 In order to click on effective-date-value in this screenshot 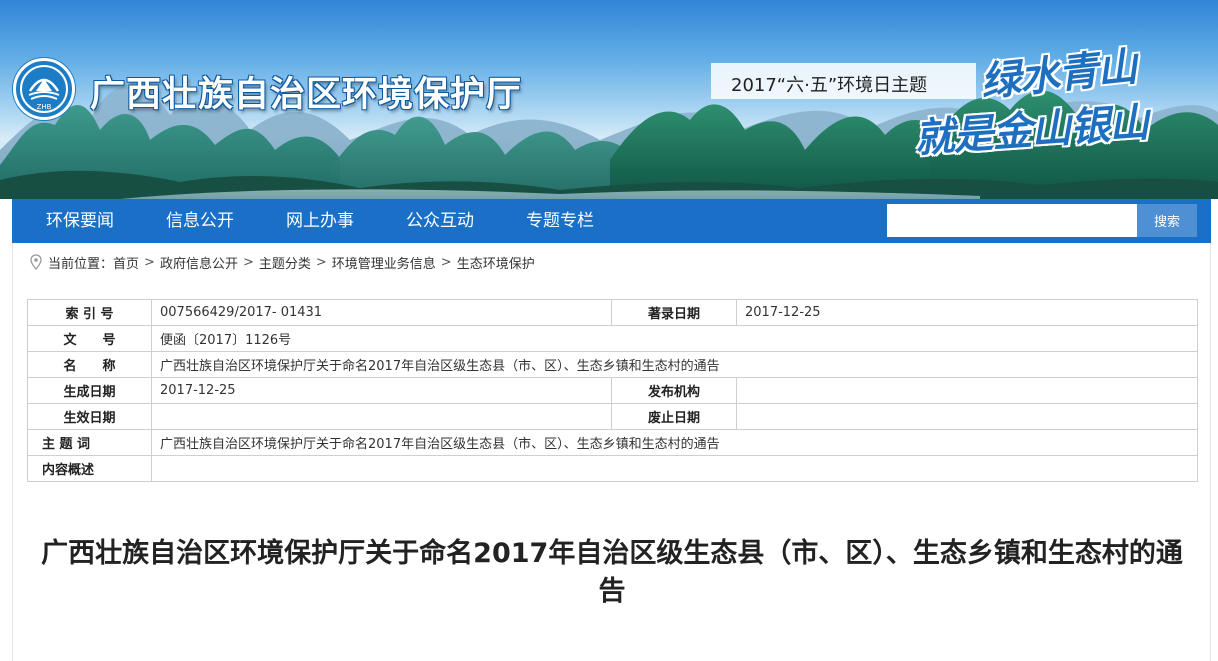, I will do `click(381, 416)`.